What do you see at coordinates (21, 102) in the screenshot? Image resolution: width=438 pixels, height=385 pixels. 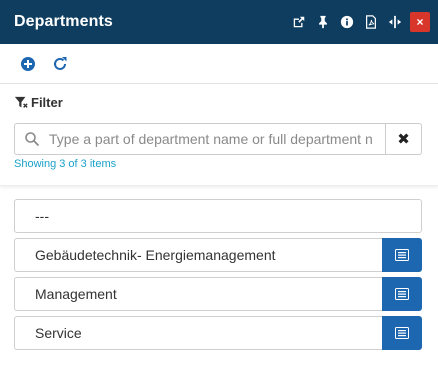 I see `filter-icon` at bounding box center [21, 102].